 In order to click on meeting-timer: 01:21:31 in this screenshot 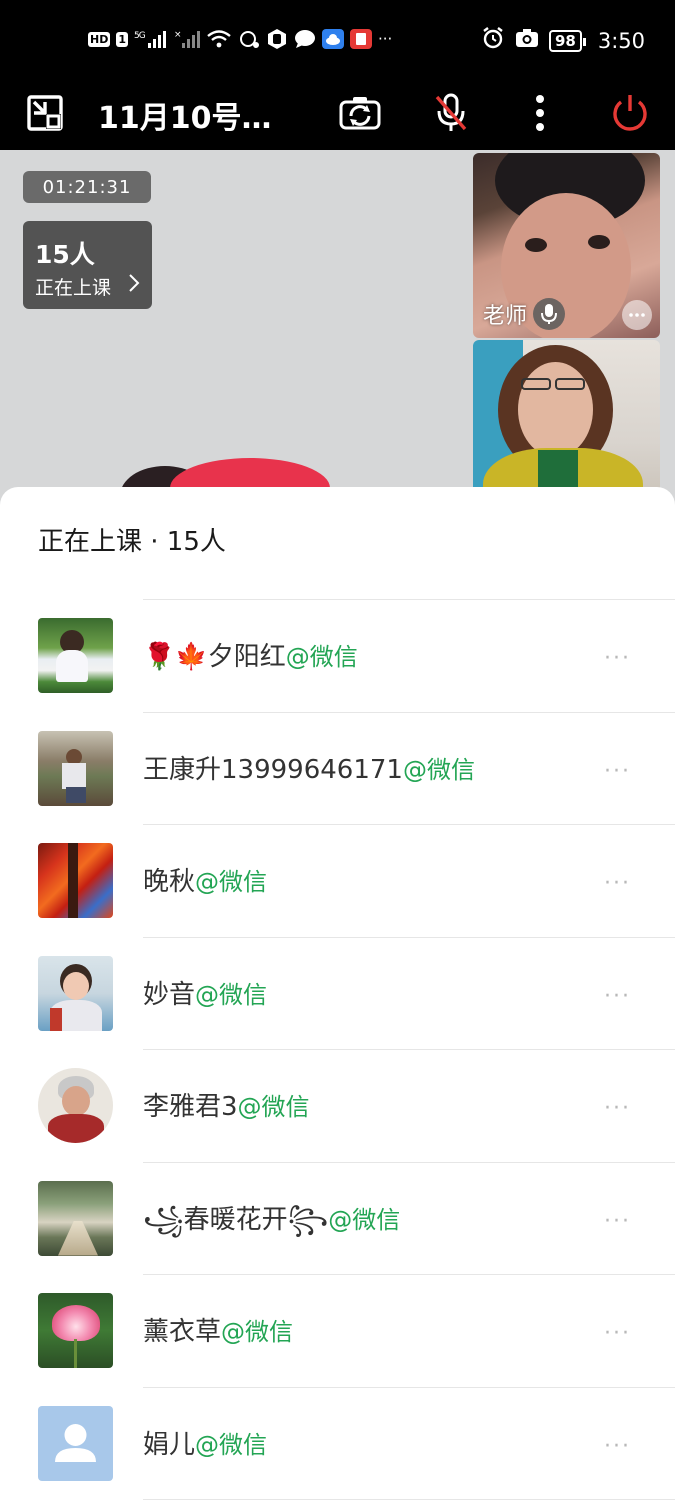, I will do `click(87, 187)`.